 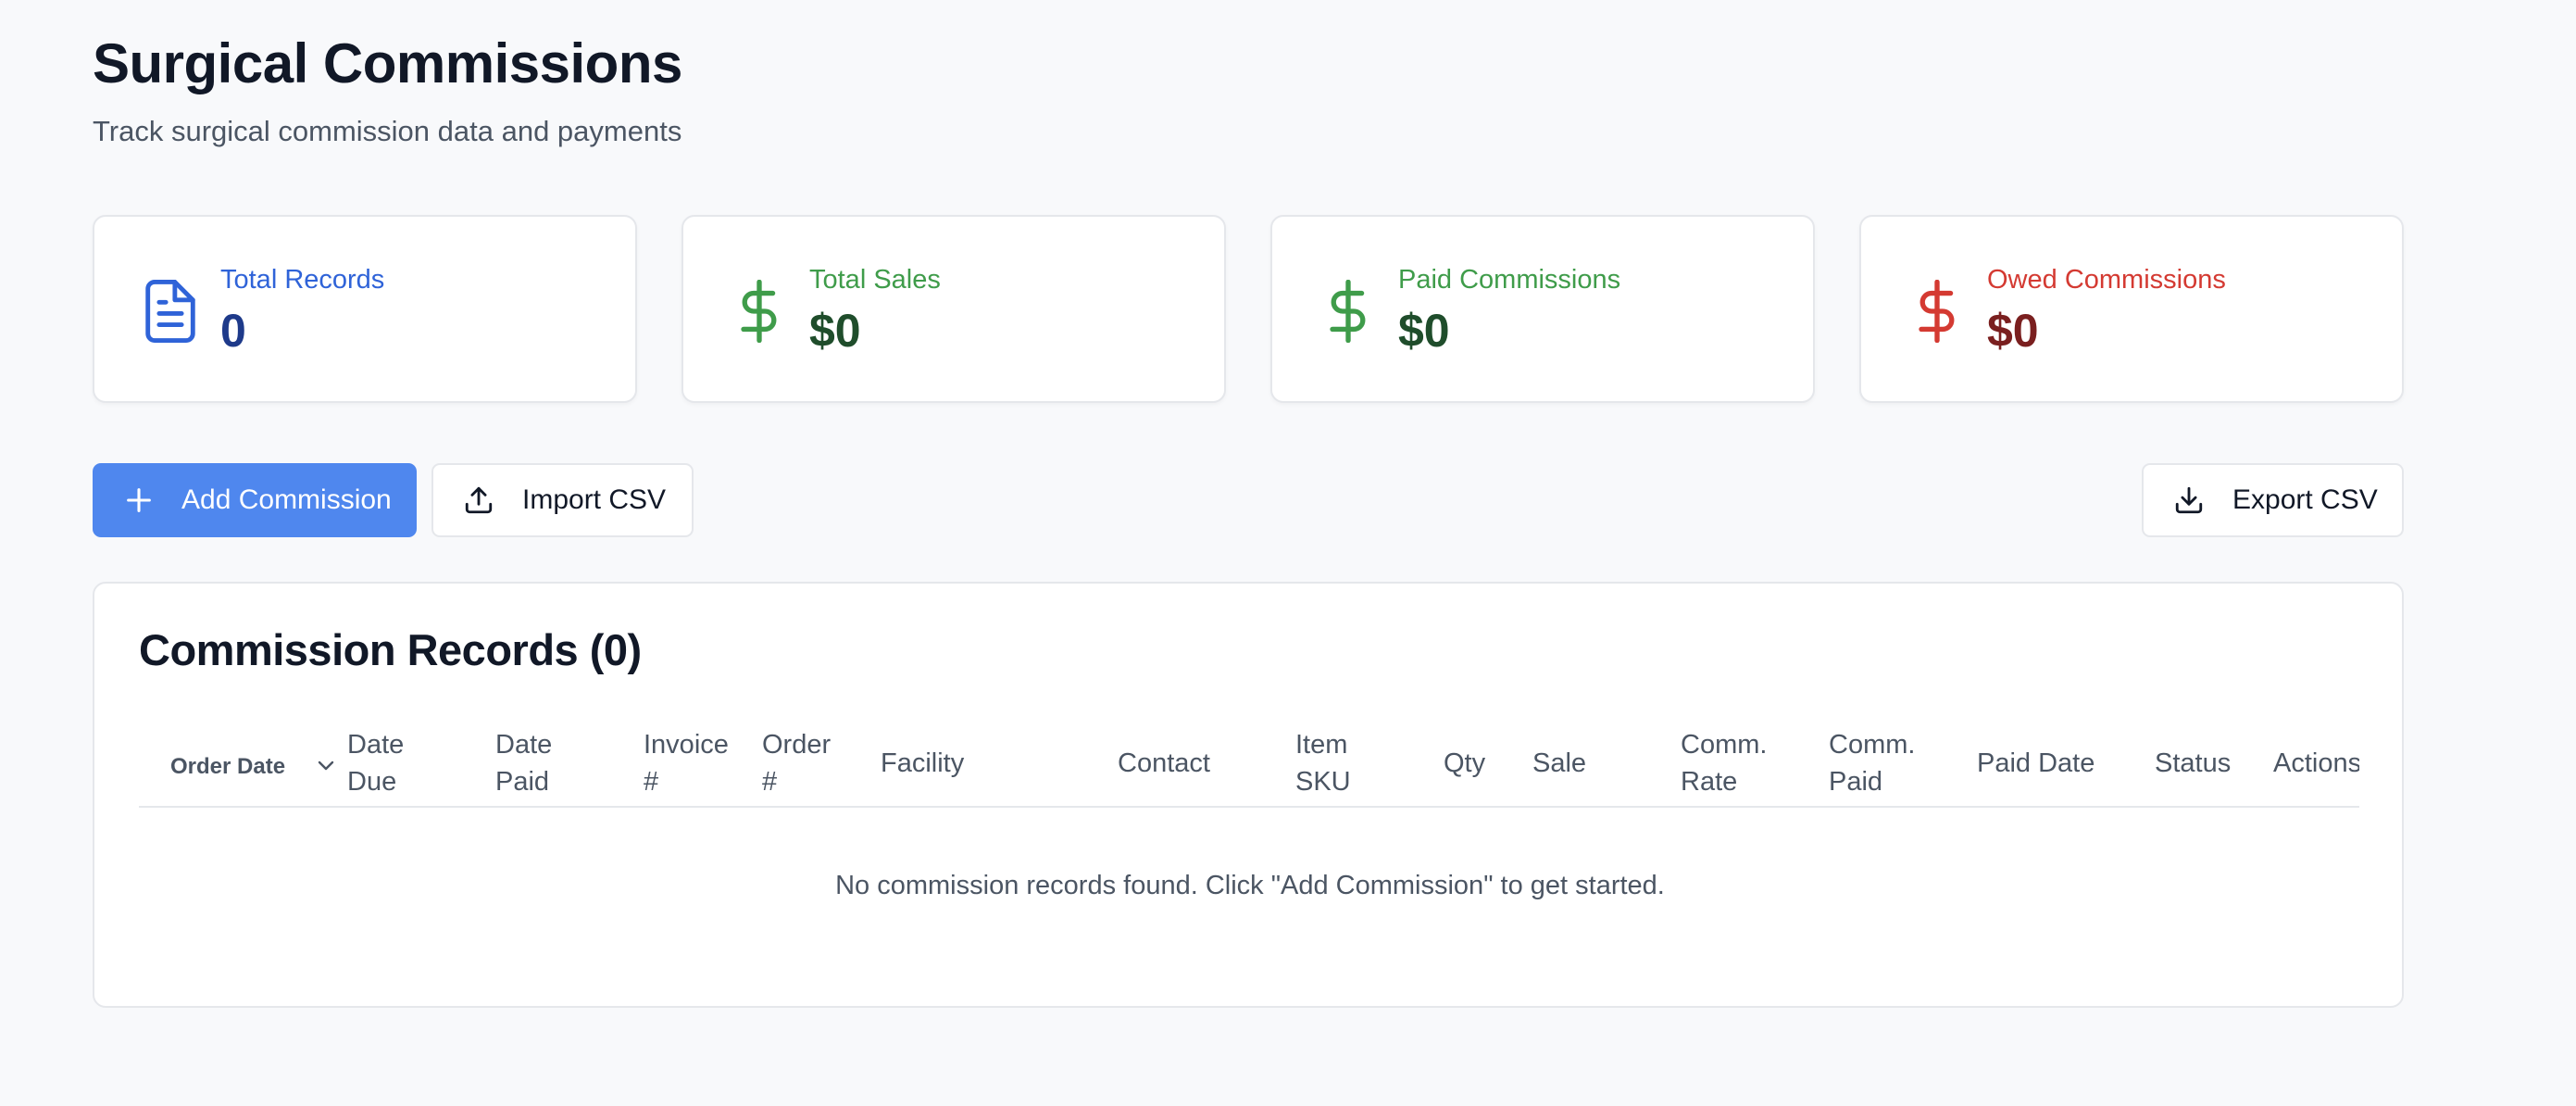 What do you see at coordinates (365, 309) in the screenshot?
I see `stat-card-total-records: Total Records 0` at bounding box center [365, 309].